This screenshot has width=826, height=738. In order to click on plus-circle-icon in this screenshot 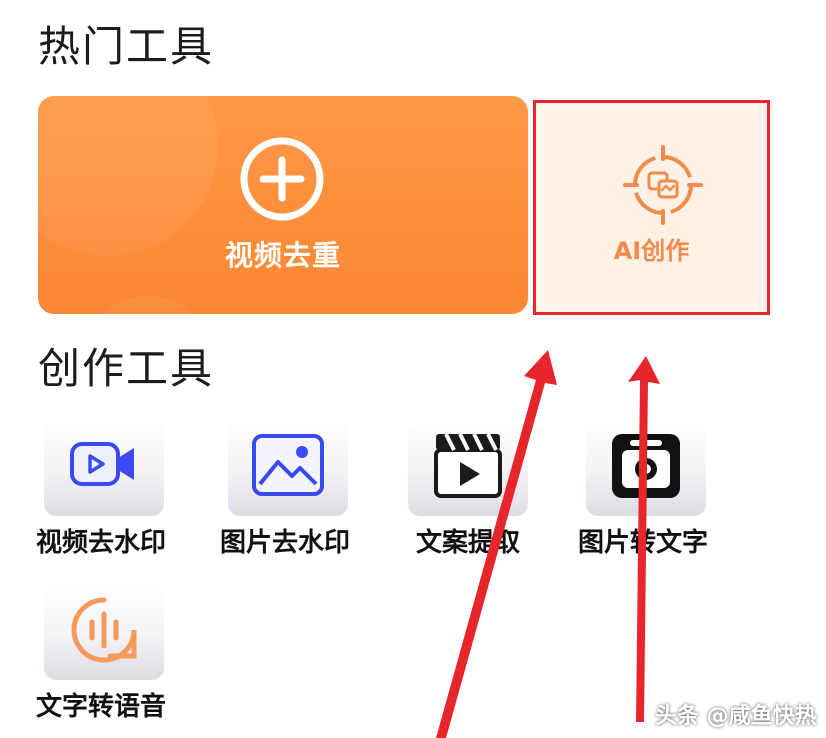, I will do `click(282, 179)`.